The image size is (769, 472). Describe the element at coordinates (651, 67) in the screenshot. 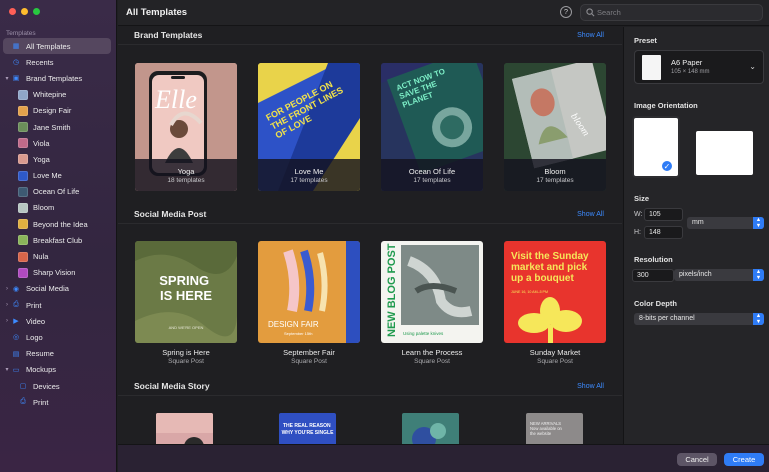

I see `document-icon` at that location.